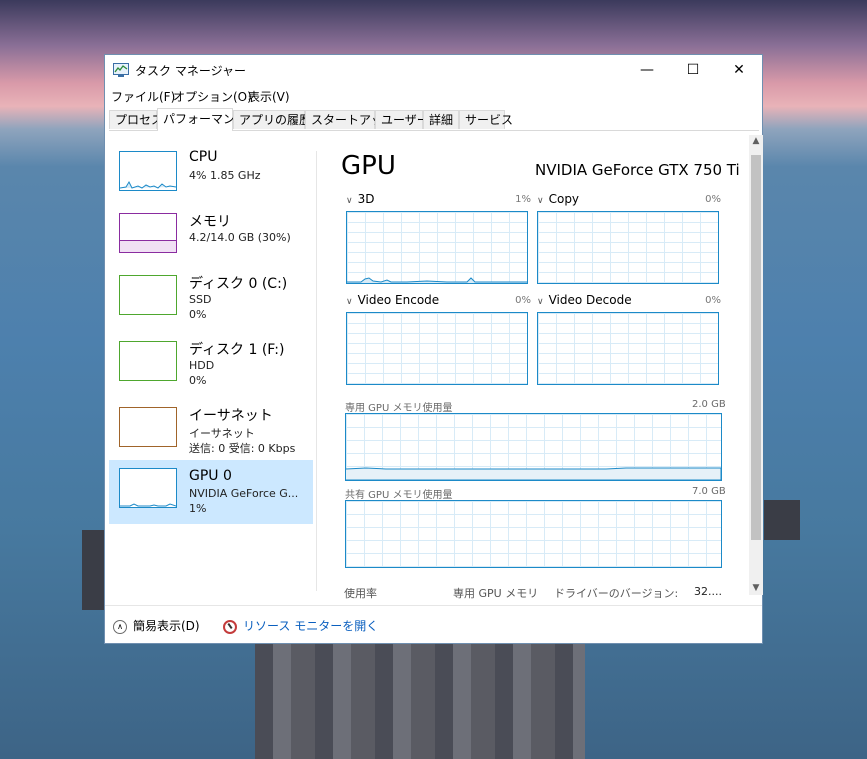  Describe the element at coordinates (148, 184) in the screenshot. I see `cpu-thumbnail-line` at that location.